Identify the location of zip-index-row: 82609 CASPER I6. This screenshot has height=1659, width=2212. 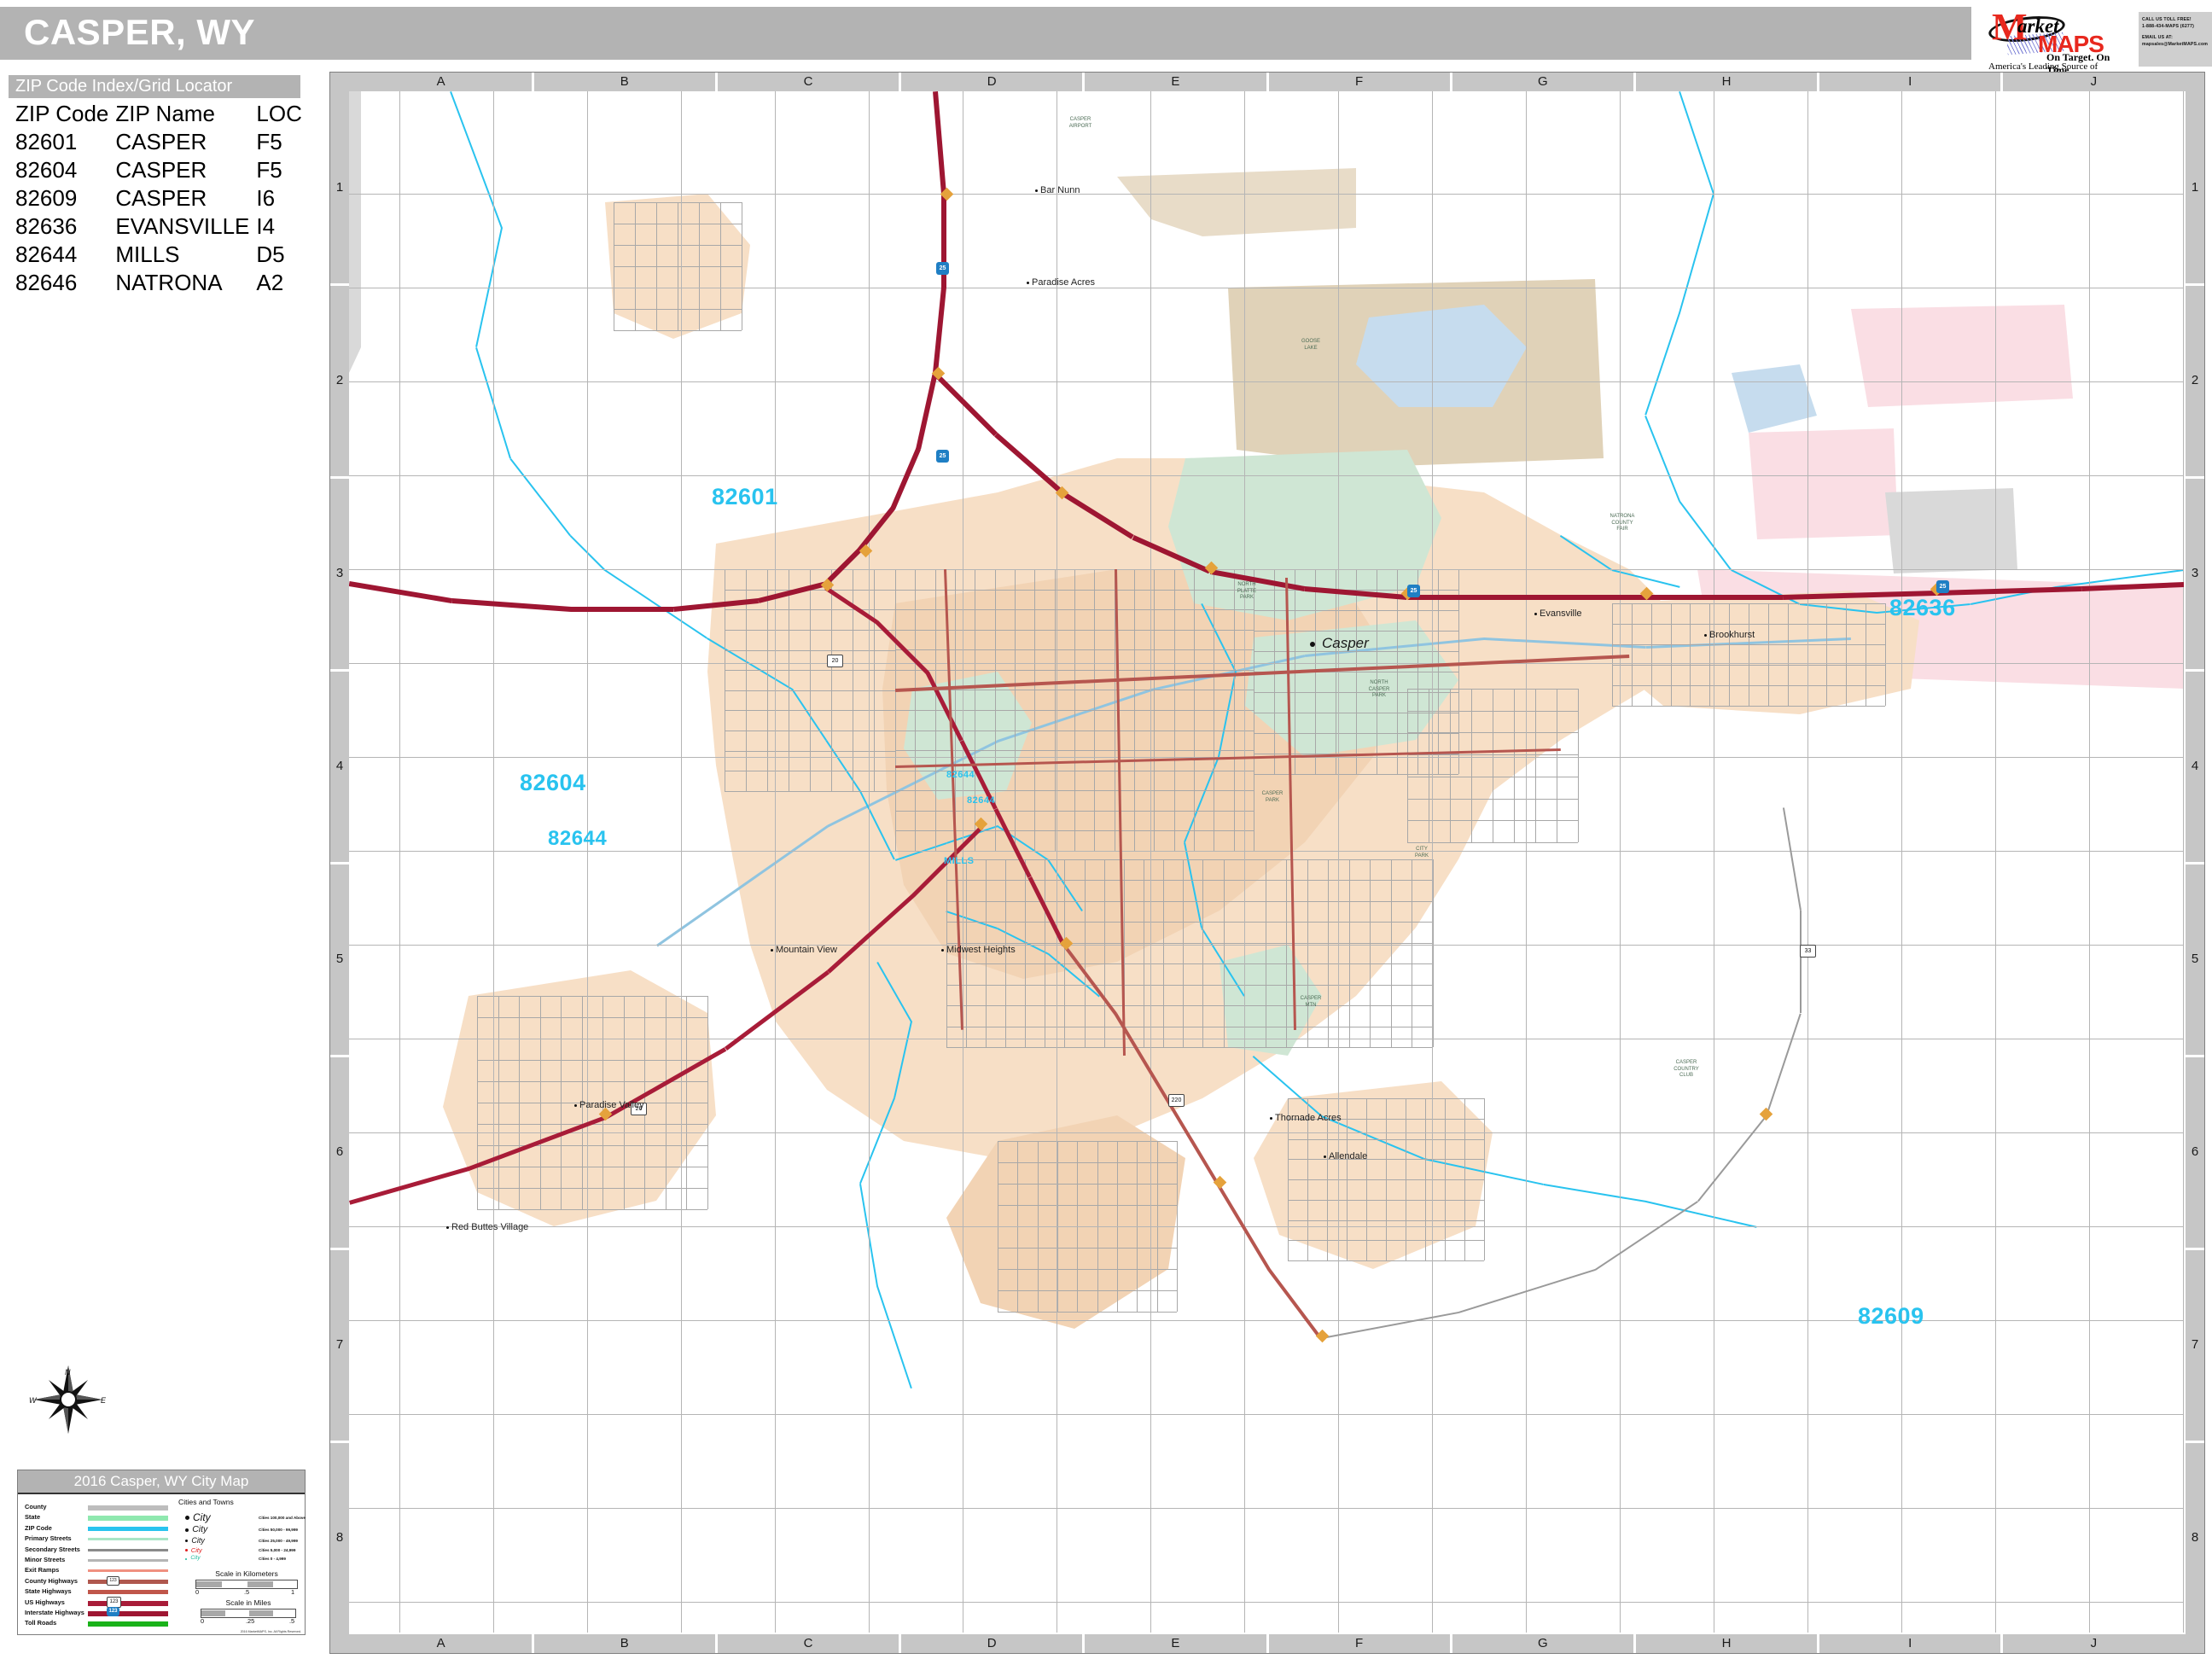
(155, 199).